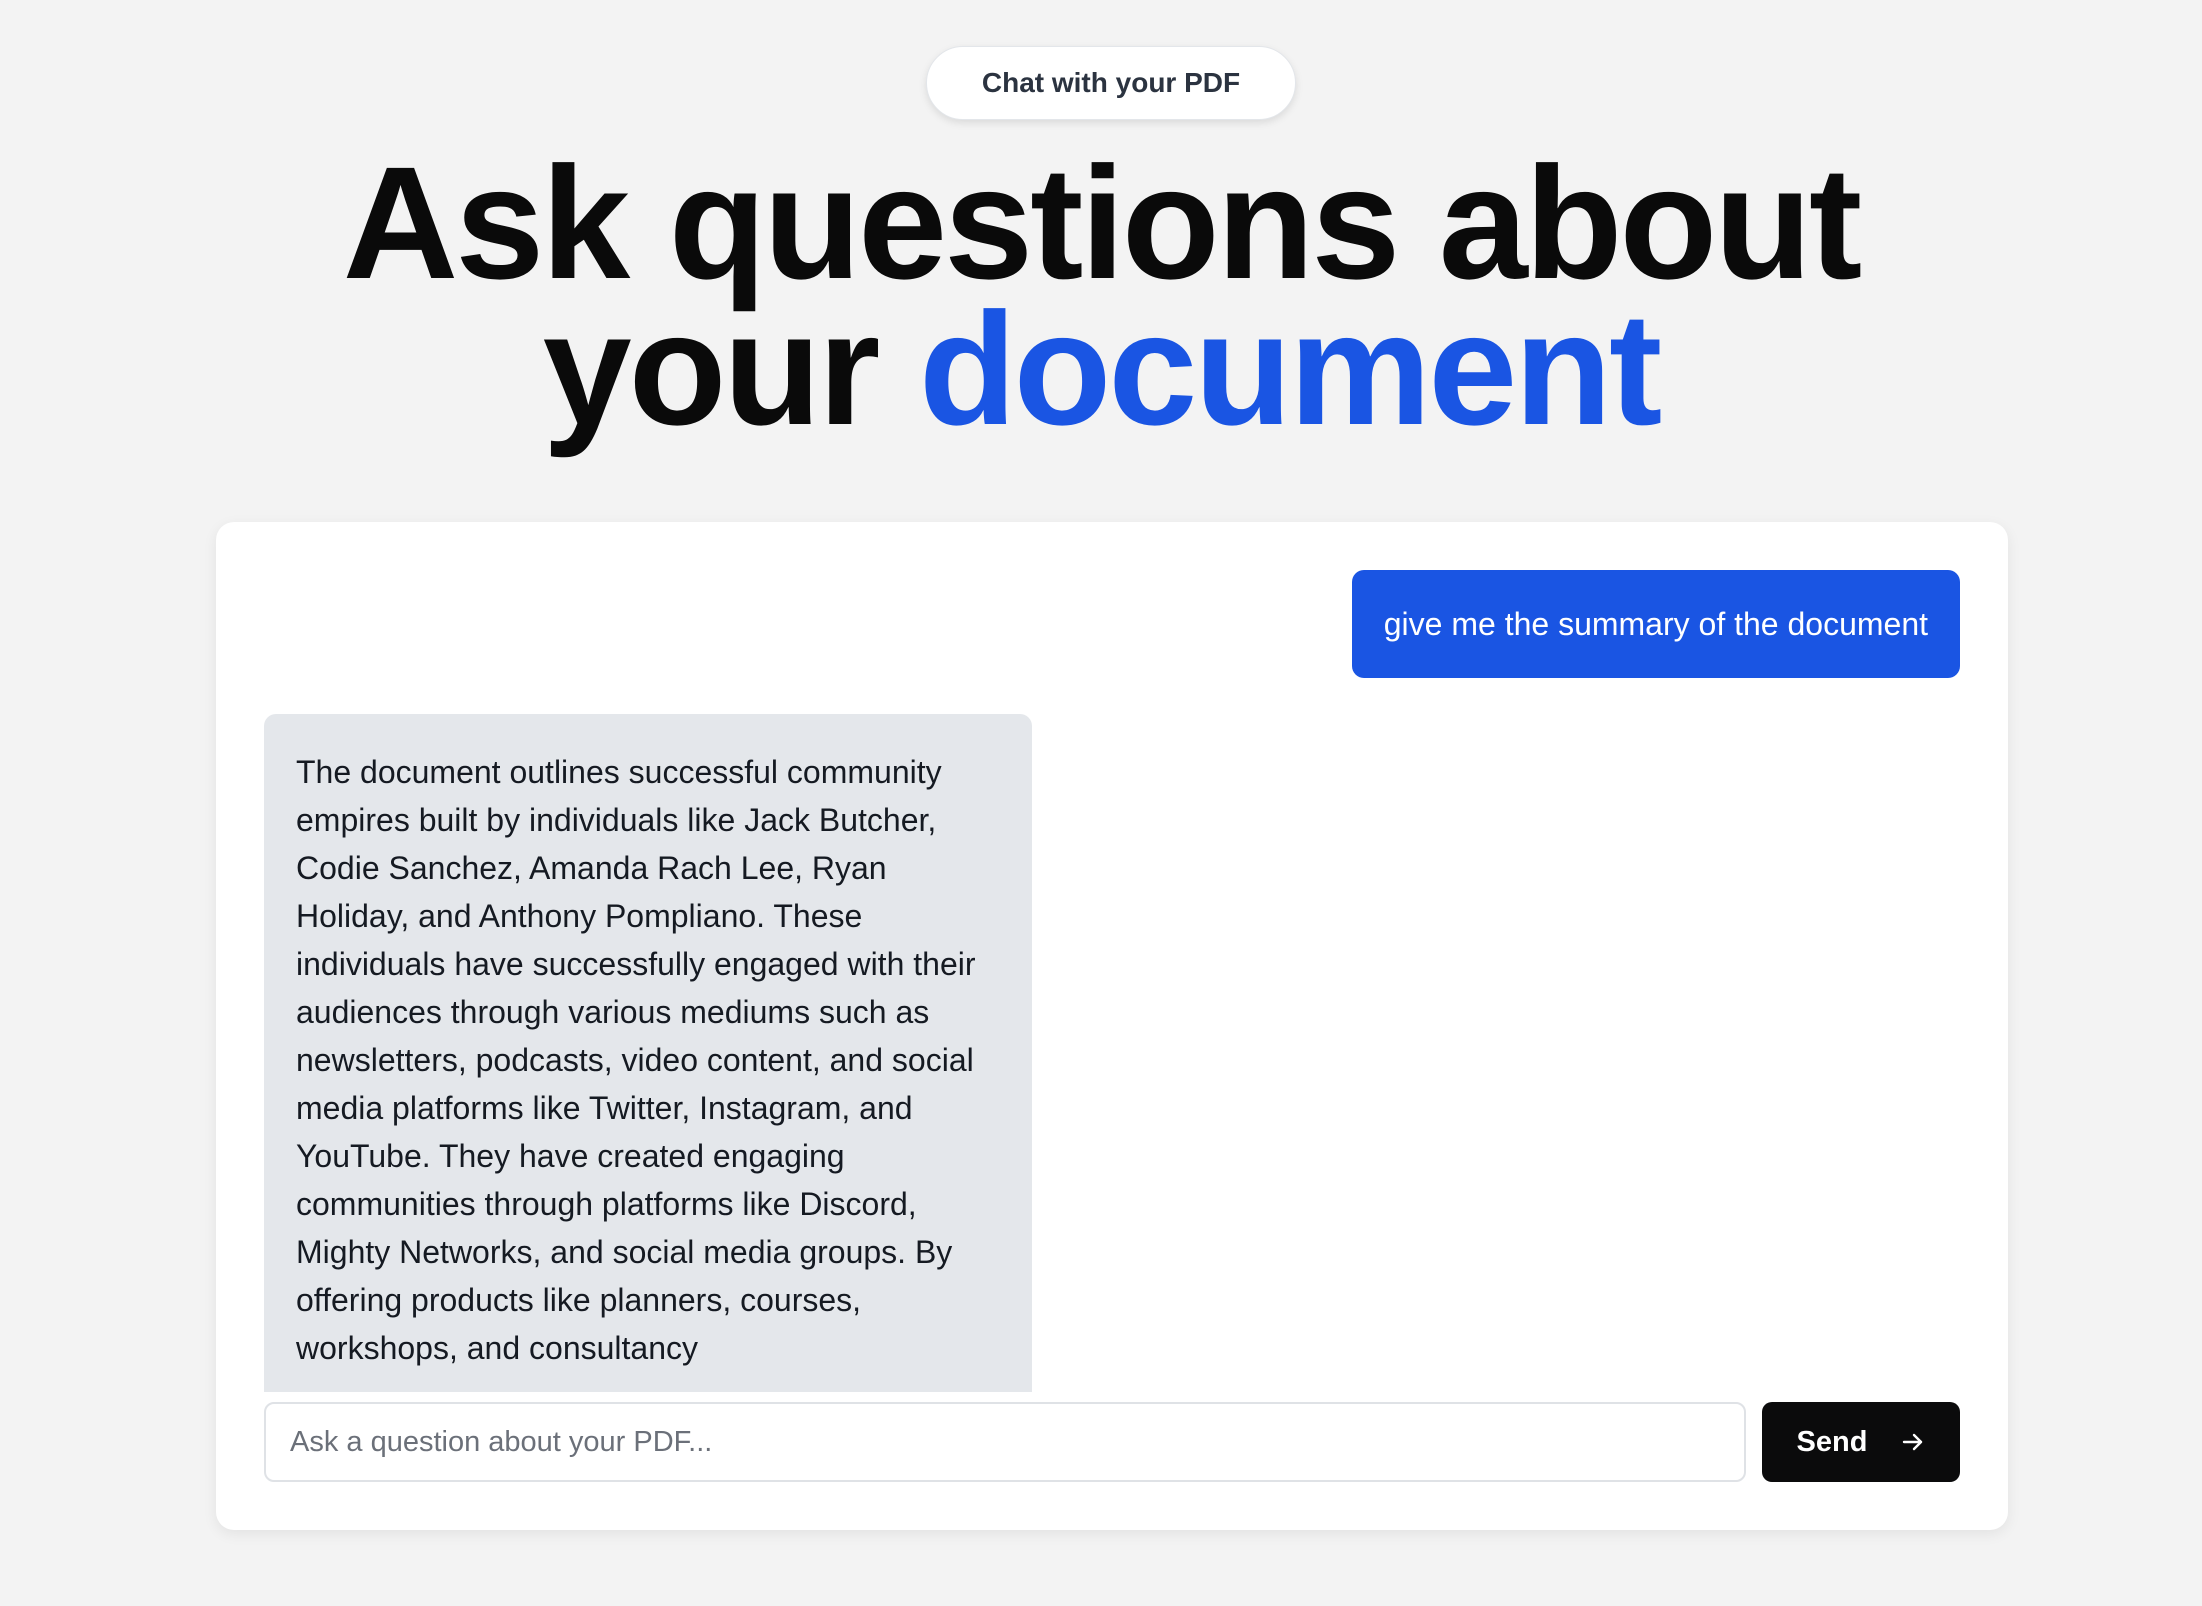 This screenshot has height=1606, width=2202. I want to click on composer: Send, so click(1112, 1442).